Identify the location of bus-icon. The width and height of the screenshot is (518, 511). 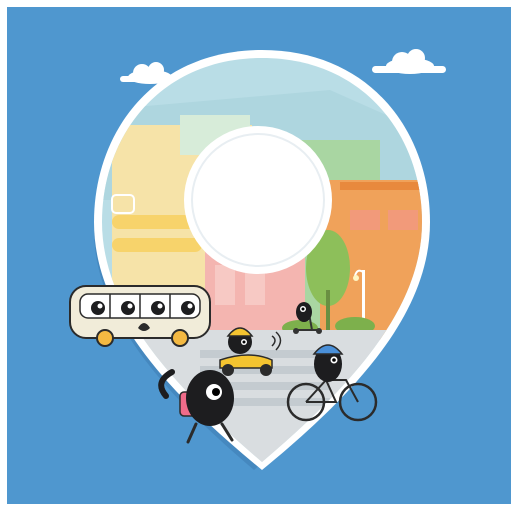
(140, 316).